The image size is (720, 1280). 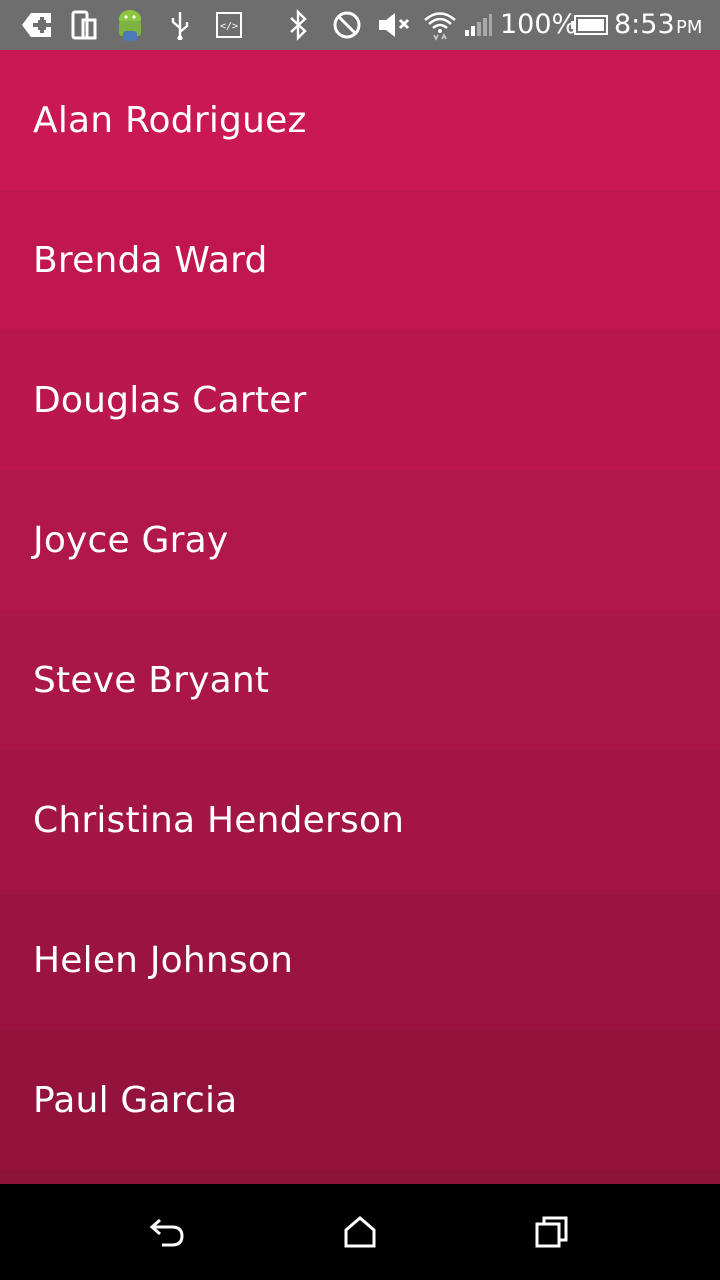 I want to click on volume-muted-icon, so click(x=395, y=25).